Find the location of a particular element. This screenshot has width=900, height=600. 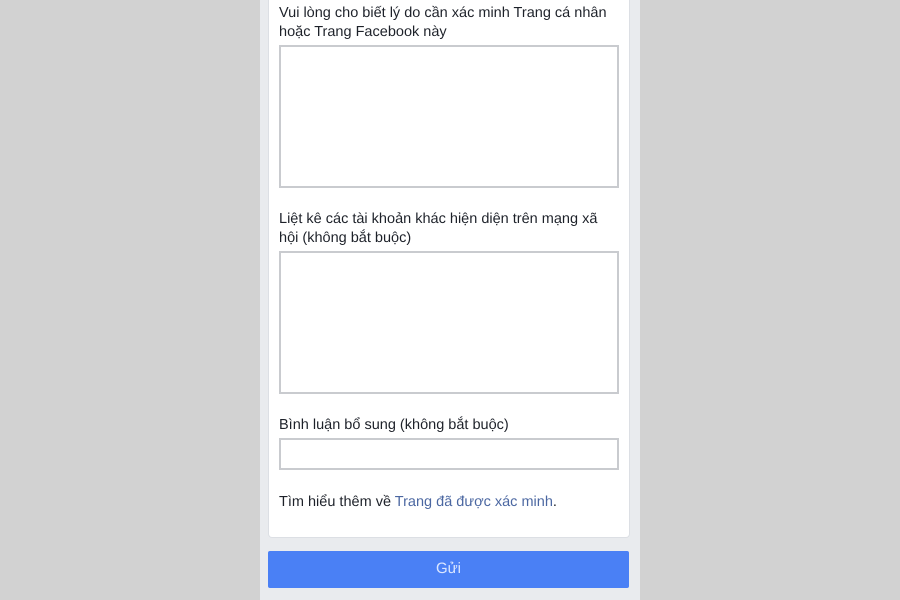

send-button: Gửi is located at coordinates (448, 569).